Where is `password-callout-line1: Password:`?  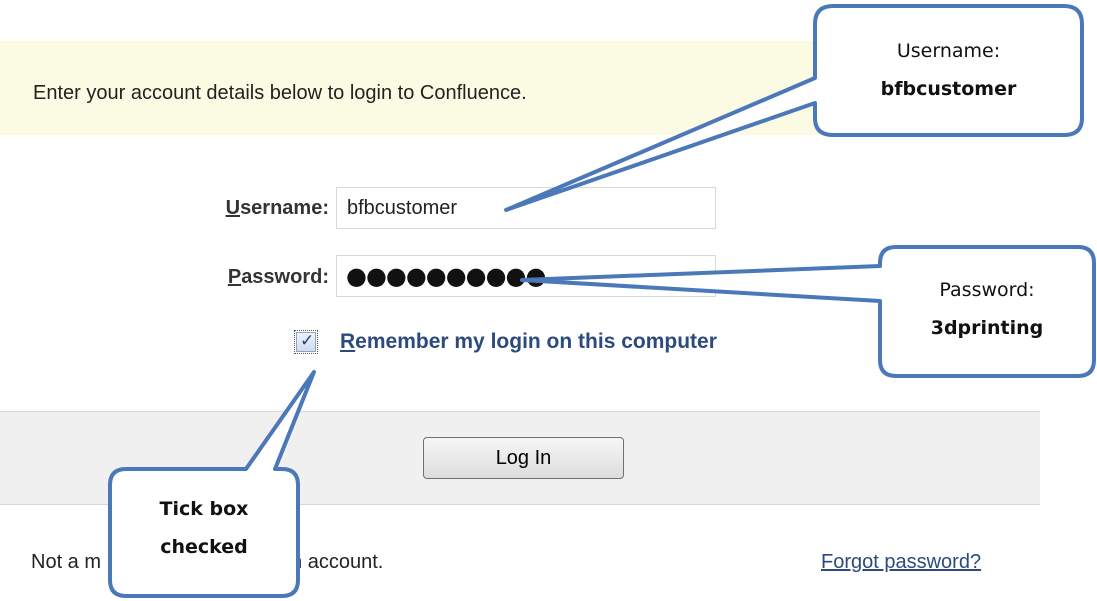 password-callout-line1: Password: is located at coordinates (987, 290).